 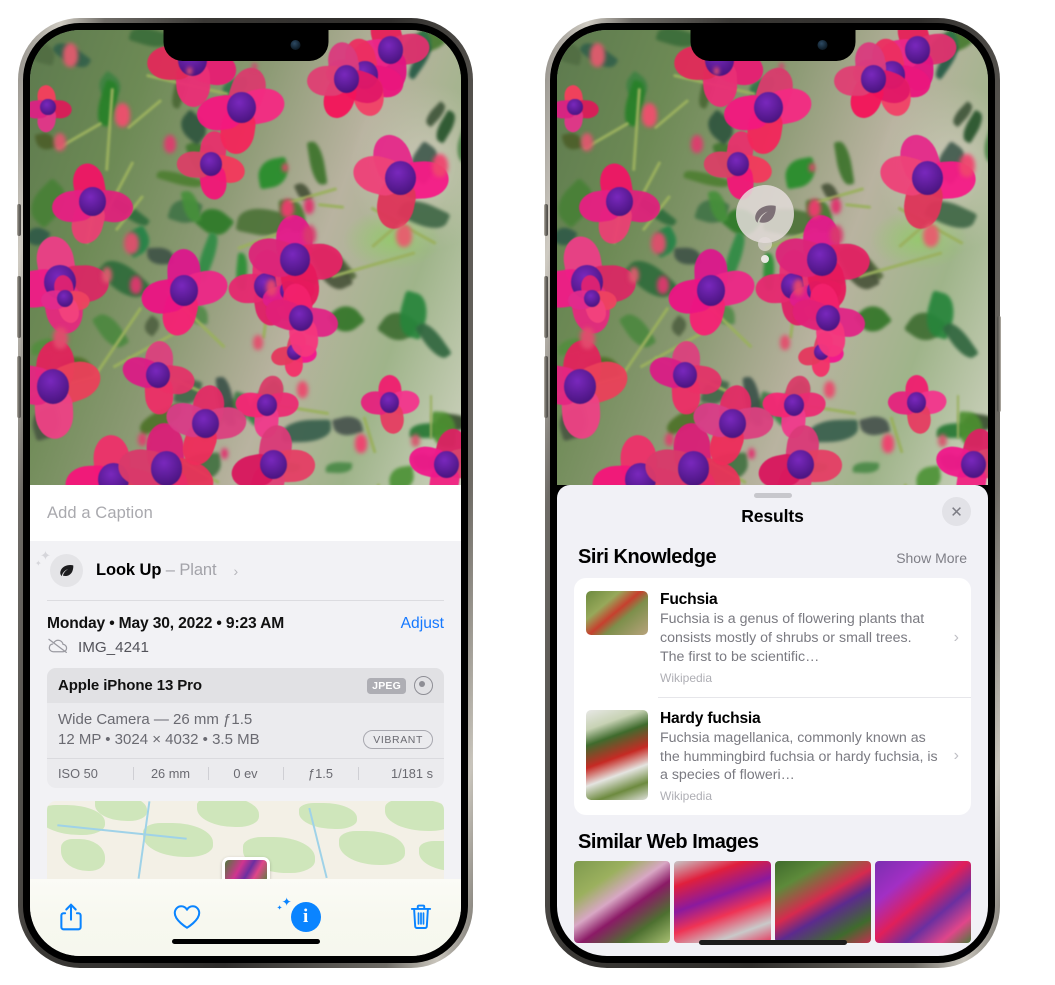 I want to click on knowledge-thumbnail, so click(x=617, y=754).